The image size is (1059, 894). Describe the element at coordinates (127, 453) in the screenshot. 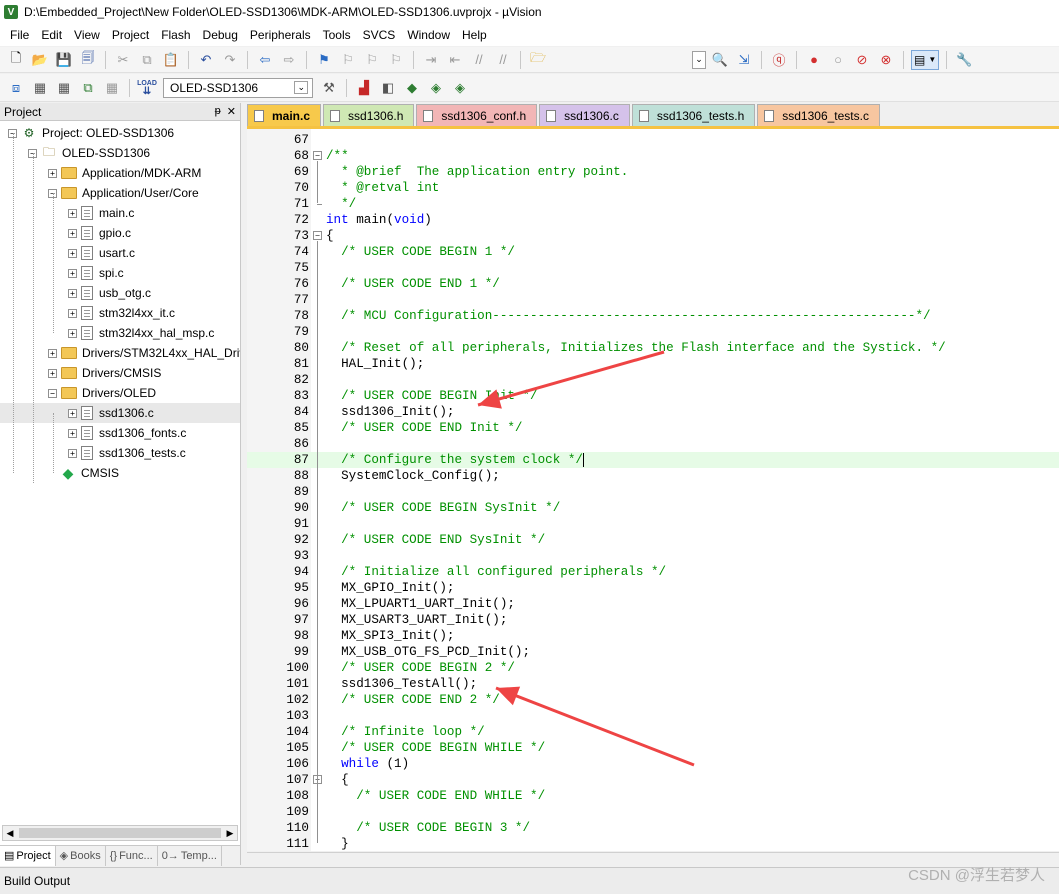

I see `tree-file-item: + ssd1306_tests.c` at that location.